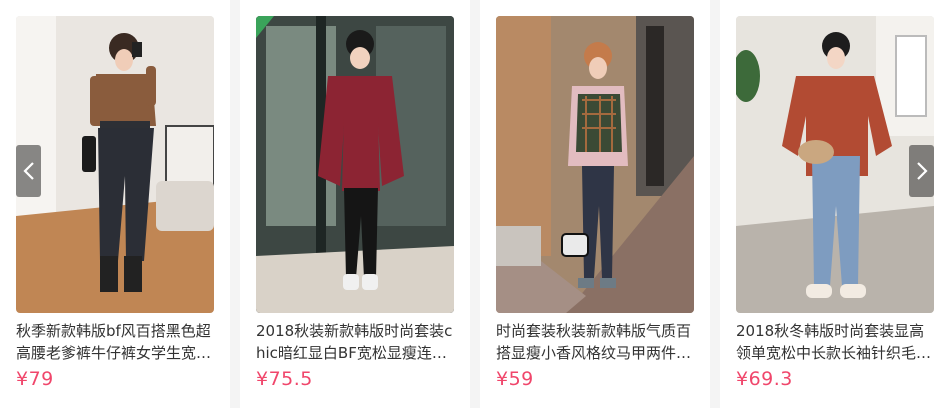  I want to click on product-price: ¥79, so click(35, 379).